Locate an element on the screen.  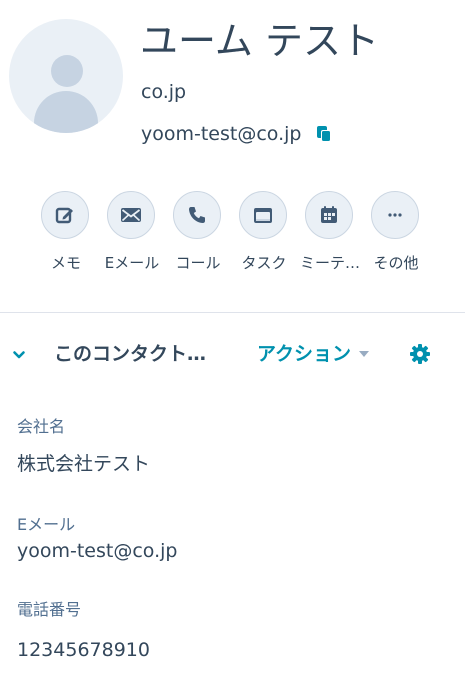
contact-email-row: yoom-test@co.jp is located at coordinates (237, 134).